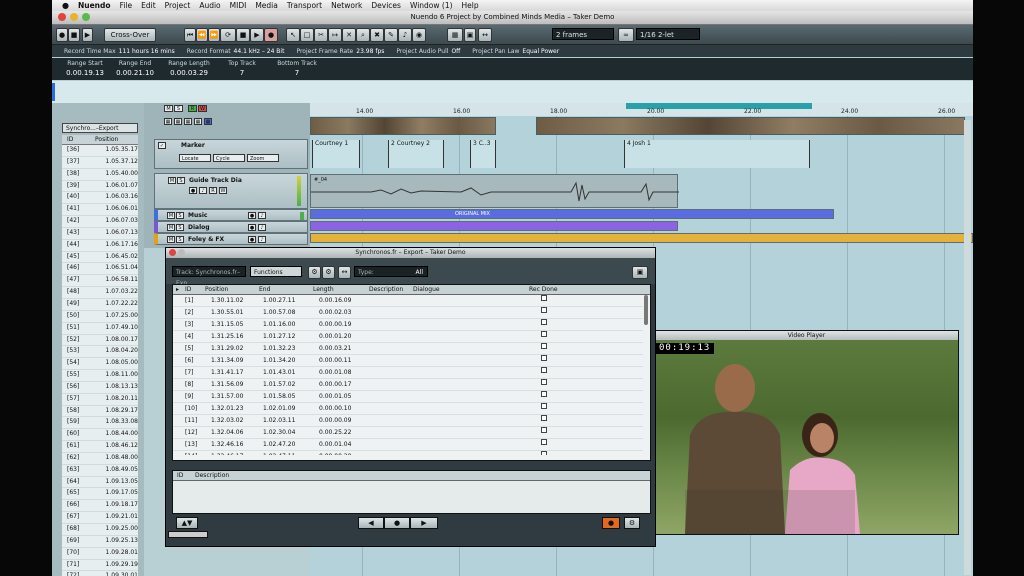  Describe the element at coordinates (87, 35) in the screenshot. I see `autoscroll-button: ▶` at that location.